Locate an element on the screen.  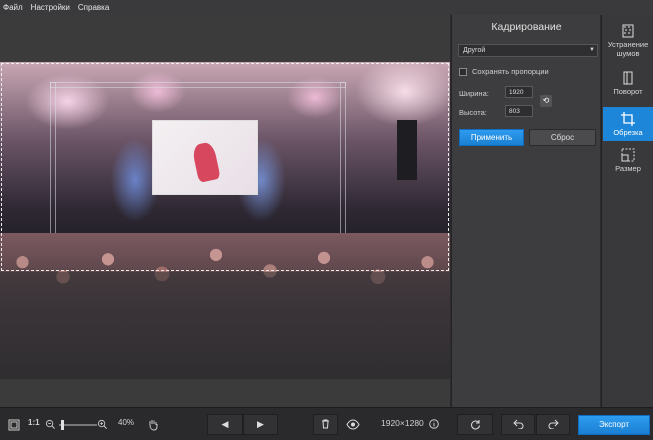
keep-ratio-label: Сохранять пропорции is located at coordinates (510, 71).